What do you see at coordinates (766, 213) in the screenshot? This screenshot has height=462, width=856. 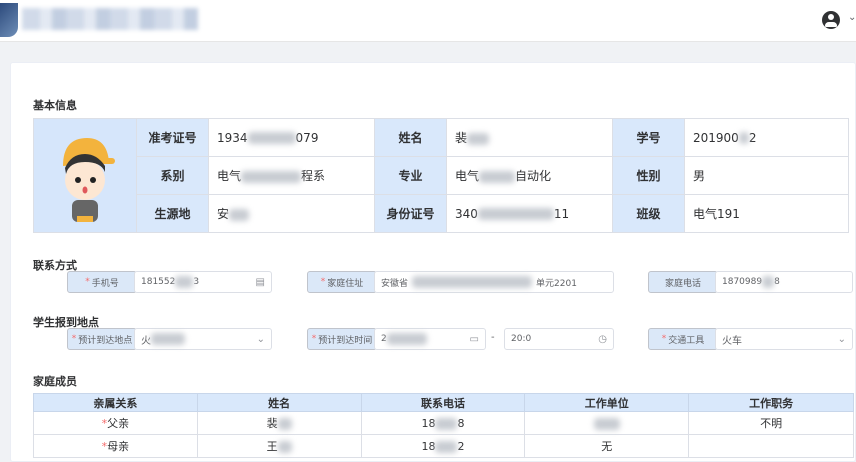 I see `class-value: 电气191` at bounding box center [766, 213].